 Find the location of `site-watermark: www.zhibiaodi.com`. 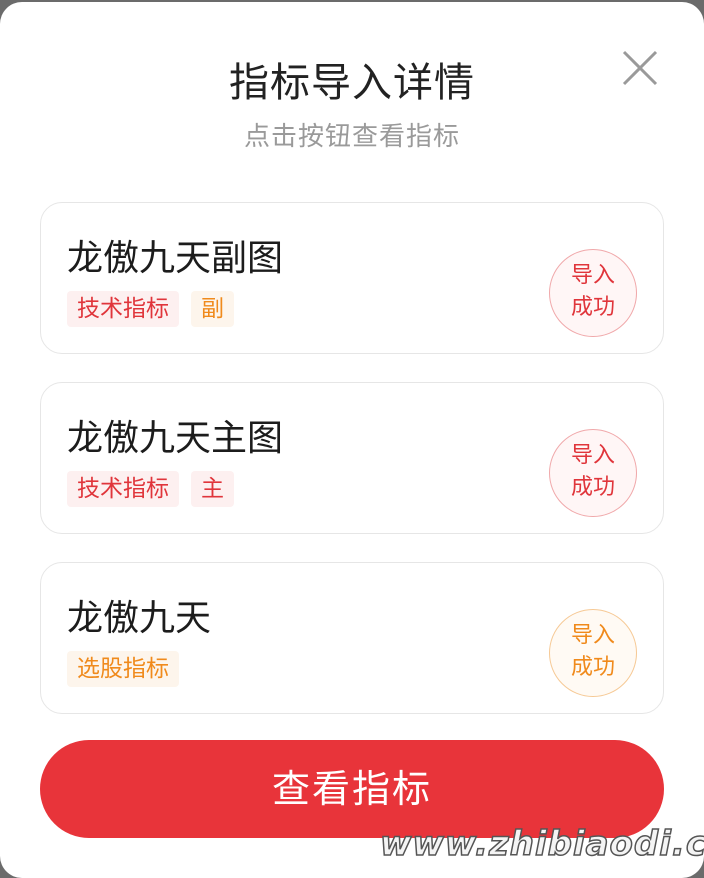

site-watermark: www.zhibiaodi.com is located at coordinates (541, 844).